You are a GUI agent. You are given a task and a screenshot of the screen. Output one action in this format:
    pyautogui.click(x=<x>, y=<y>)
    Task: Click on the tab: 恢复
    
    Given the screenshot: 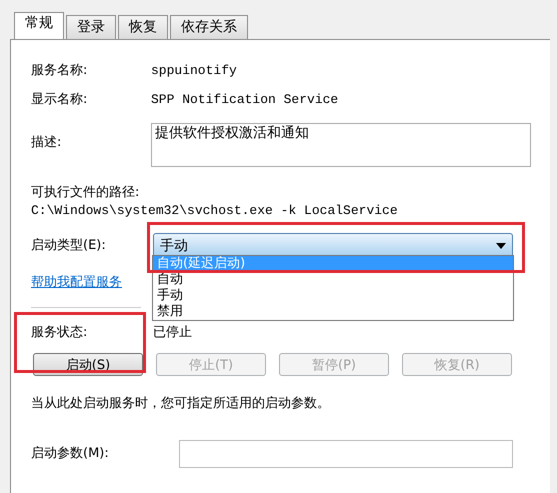 What is the action you would take?
    pyautogui.click(x=143, y=27)
    